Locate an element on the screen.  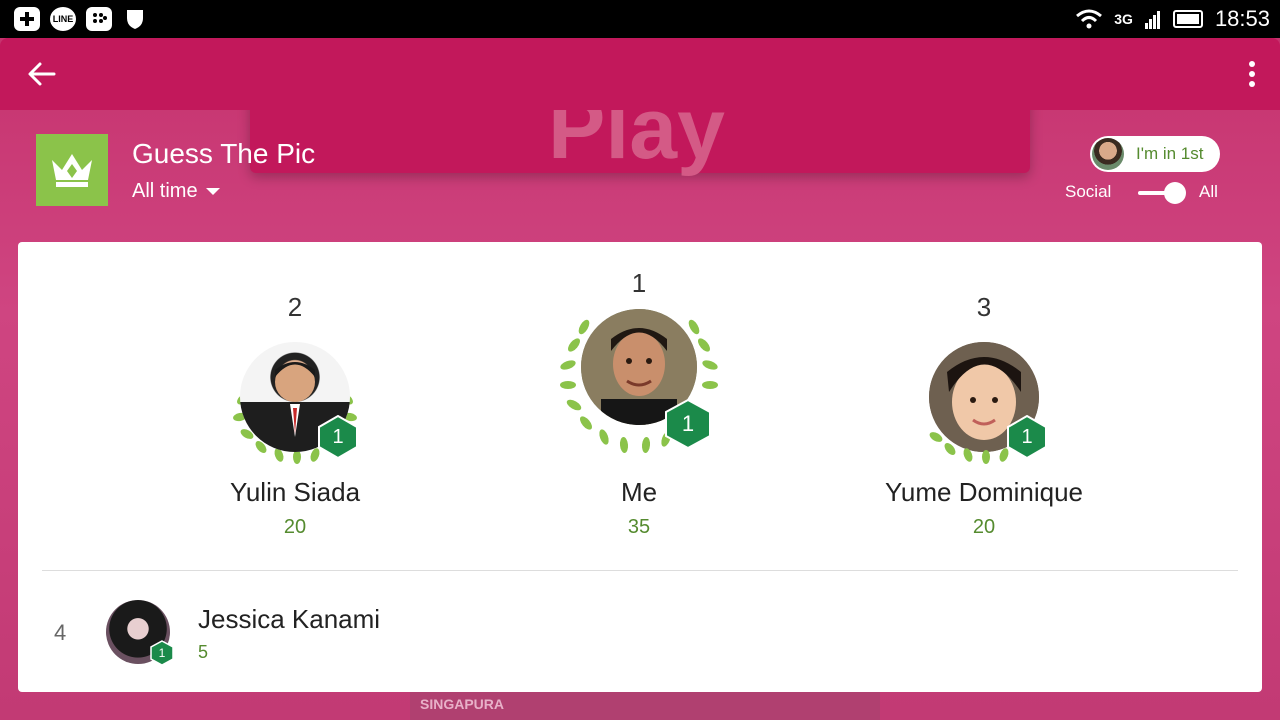
more-options-icon is located at coordinates (1252, 74).